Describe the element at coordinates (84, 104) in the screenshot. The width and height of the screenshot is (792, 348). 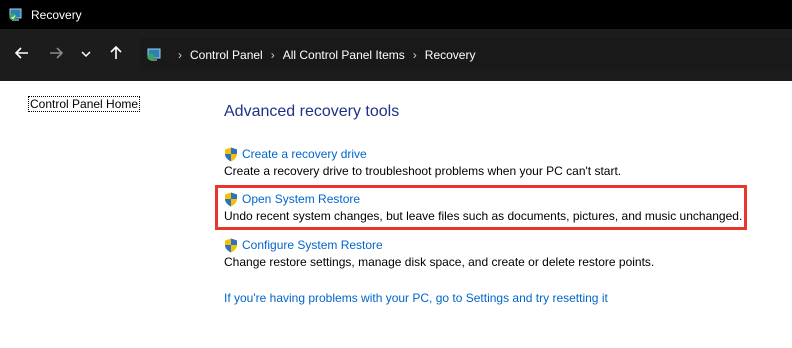
I see `control-panel-home-link: Control Panel Home` at that location.